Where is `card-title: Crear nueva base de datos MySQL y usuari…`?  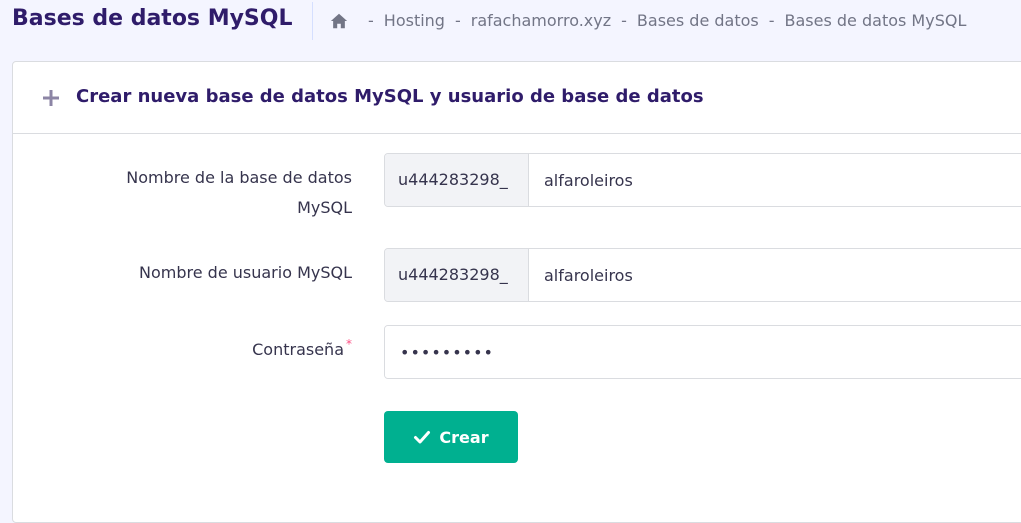 card-title: Crear nueva base de datos MySQL y usuari… is located at coordinates (390, 96).